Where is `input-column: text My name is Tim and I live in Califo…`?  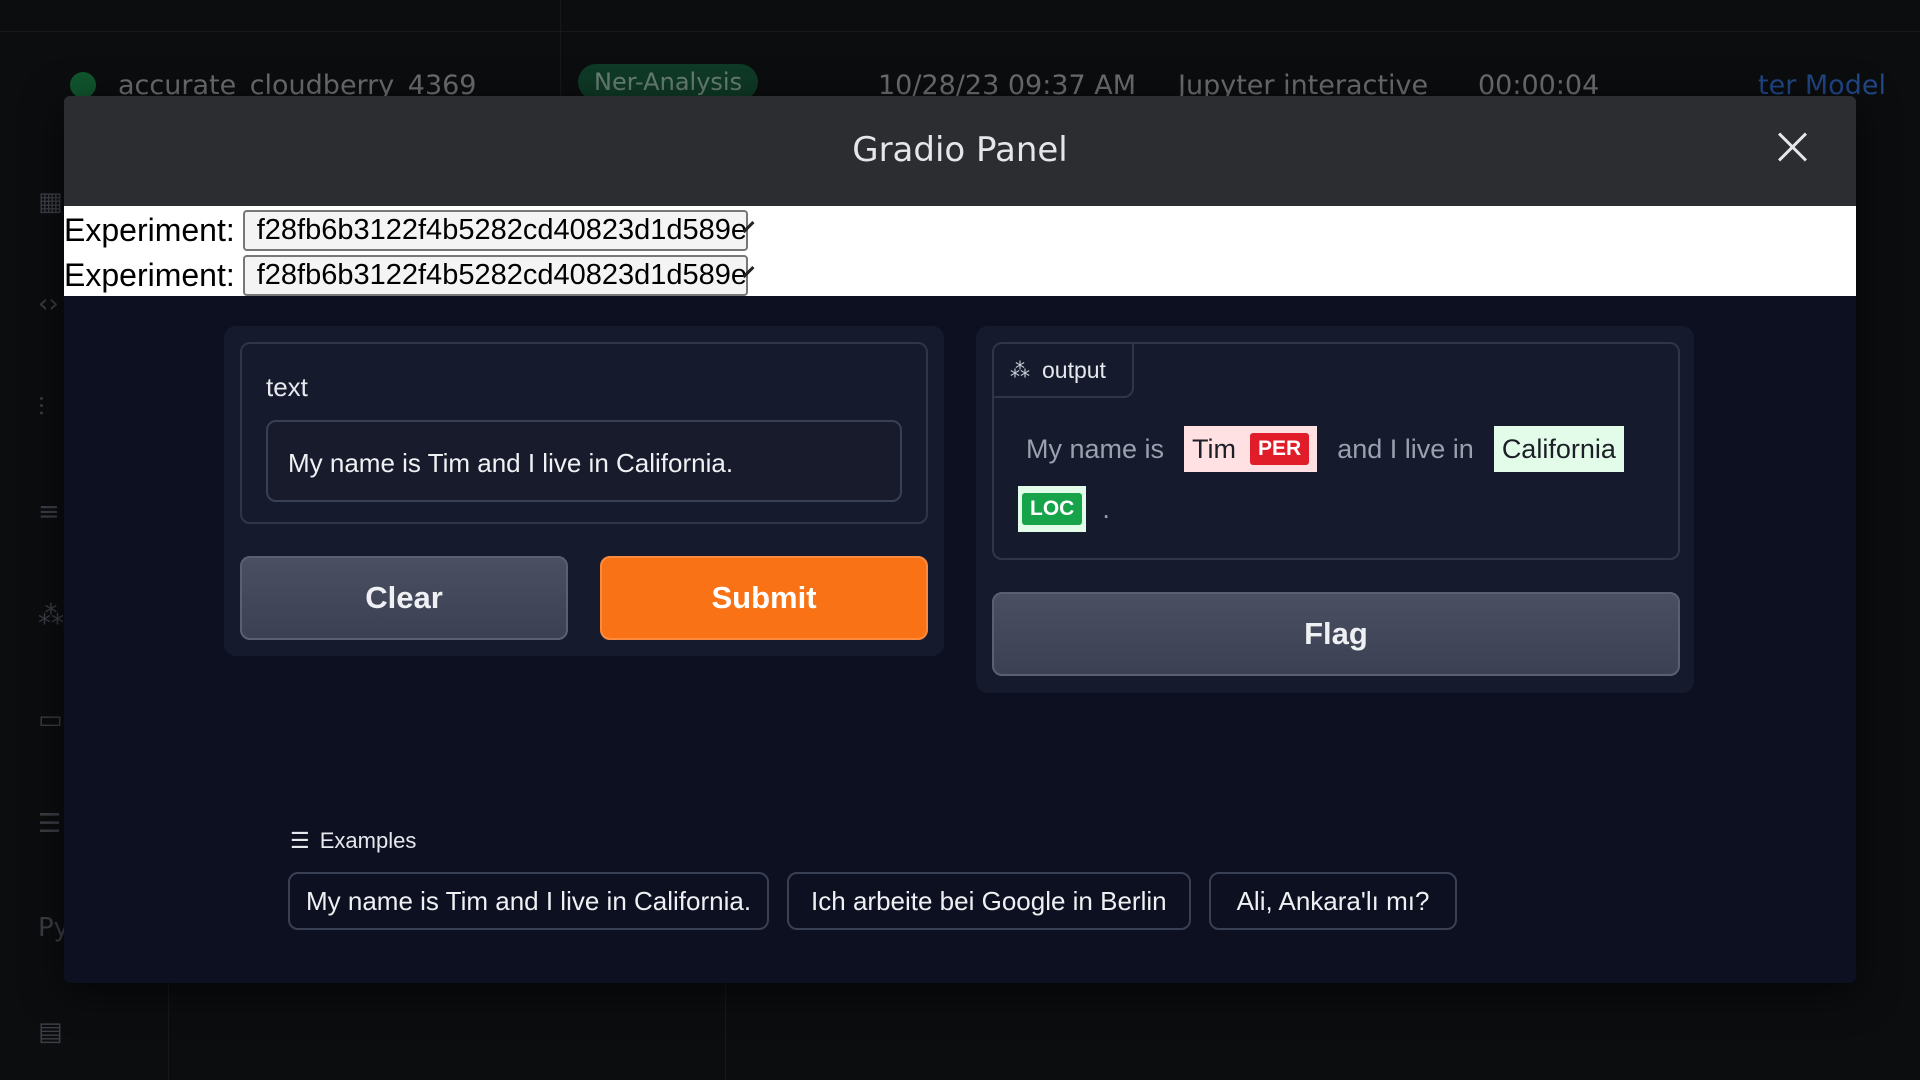 input-column: text My name is Tim and I live in Califo… is located at coordinates (584, 491).